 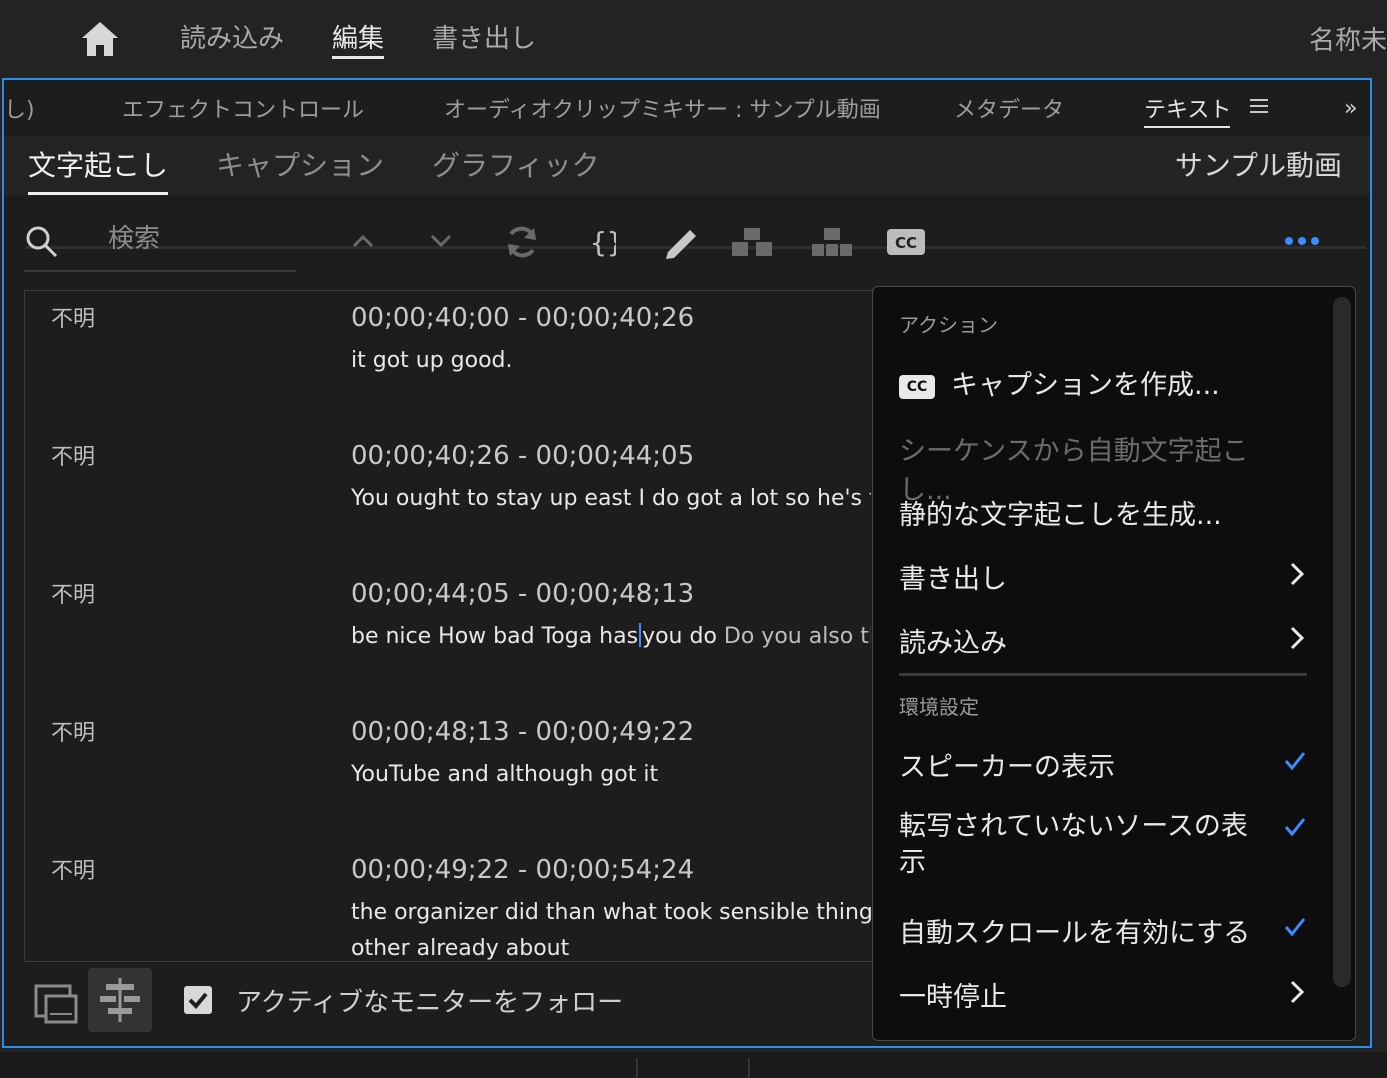 What do you see at coordinates (1258, 165) in the screenshot?
I see `sequence-name: サンプル動画` at bounding box center [1258, 165].